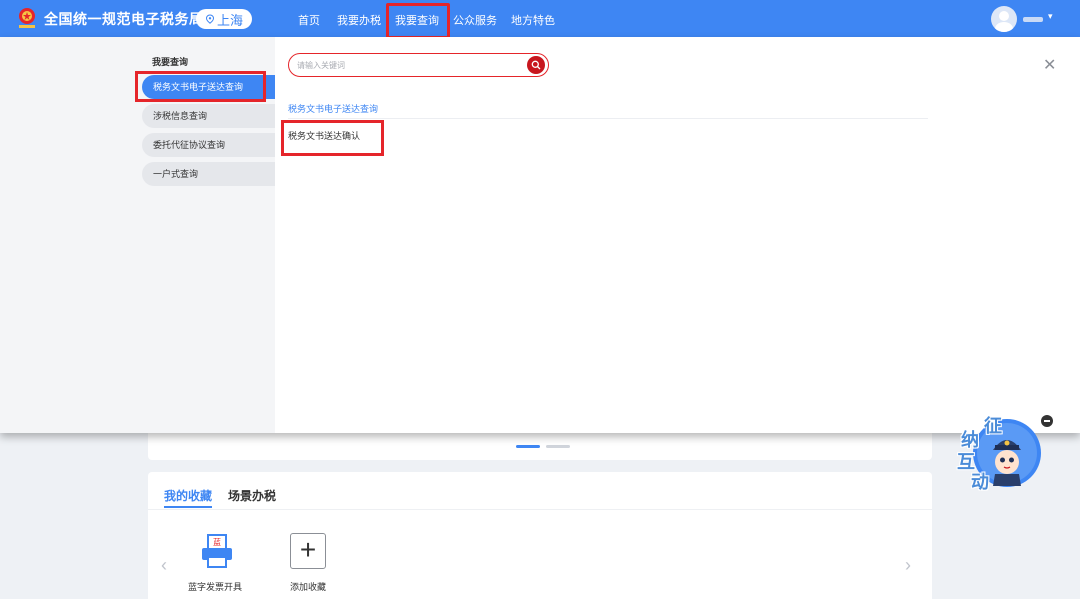  I want to click on sidebar-item-one-stop-query: 一户式查询, so click(208, 174).